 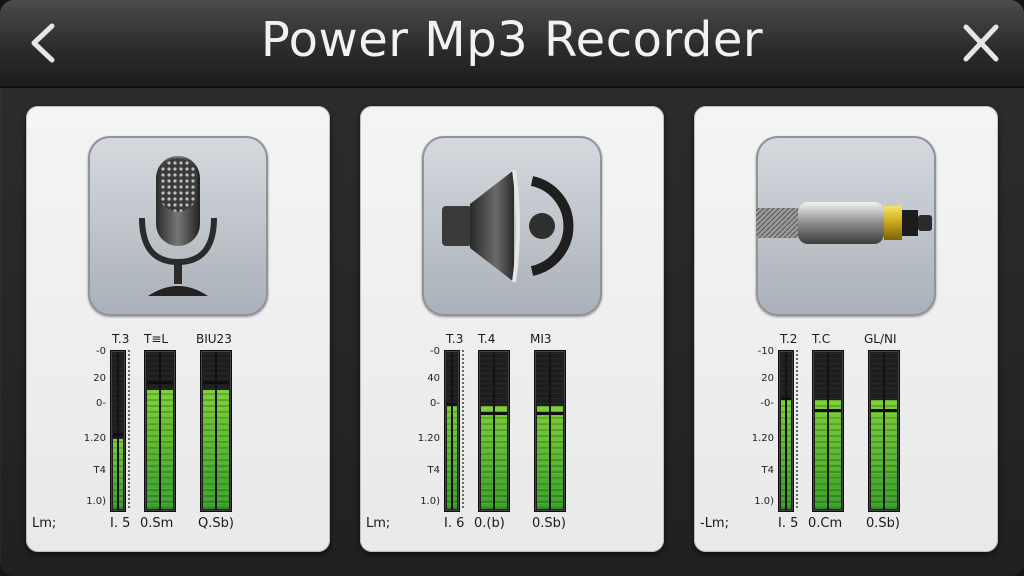 What do you see at coordinates (156, 339) in the screenshot?
I see `channel-label: T≡L` at bounding box center [156, 339].